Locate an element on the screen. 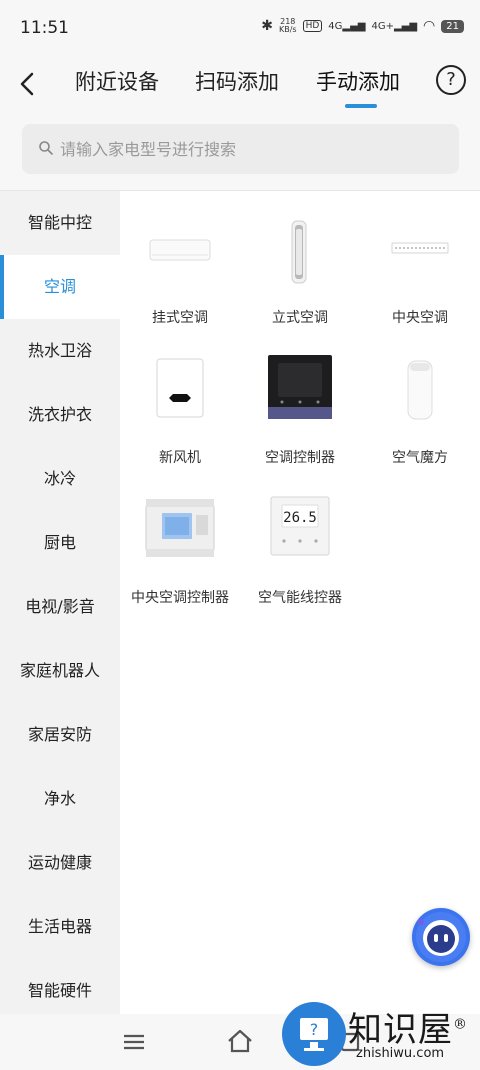  wifi-icon: ◠ is located at coordinates (429, 26).